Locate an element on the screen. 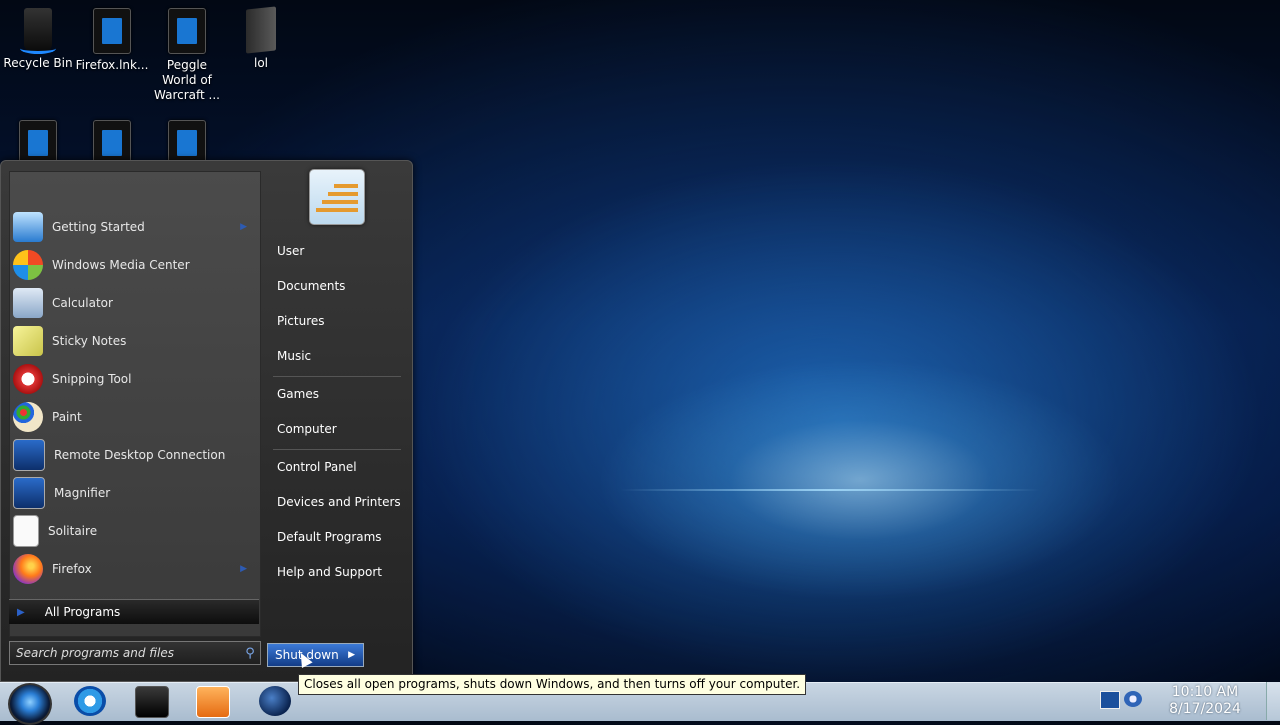 Image resolution: width=1280 pixels, height=725 pixels. shutdown-options-arrow-icon: ▶ is located at coordinates (351, 655).